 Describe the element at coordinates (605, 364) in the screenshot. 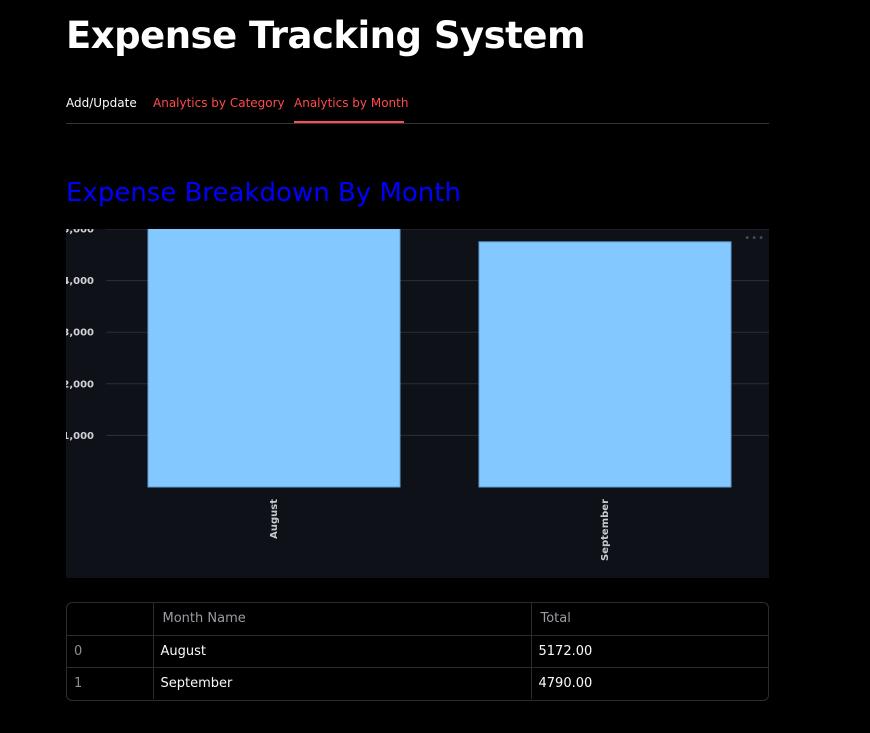

I see `bar-september` at that location.